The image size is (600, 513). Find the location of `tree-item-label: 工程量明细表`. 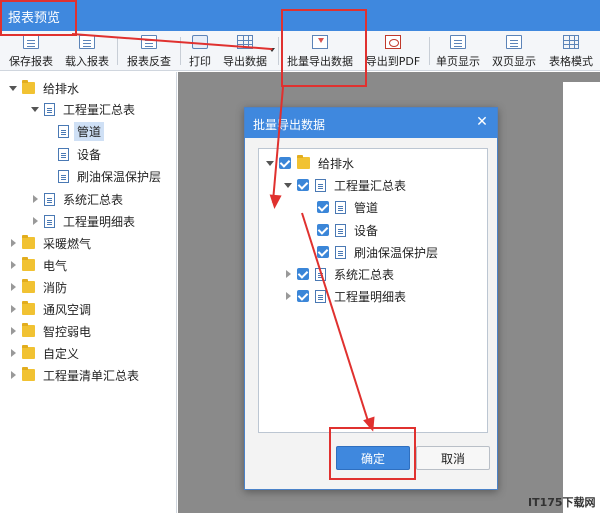

tree-item-label: 工程量明细表 is located at coordinates (99, 221).